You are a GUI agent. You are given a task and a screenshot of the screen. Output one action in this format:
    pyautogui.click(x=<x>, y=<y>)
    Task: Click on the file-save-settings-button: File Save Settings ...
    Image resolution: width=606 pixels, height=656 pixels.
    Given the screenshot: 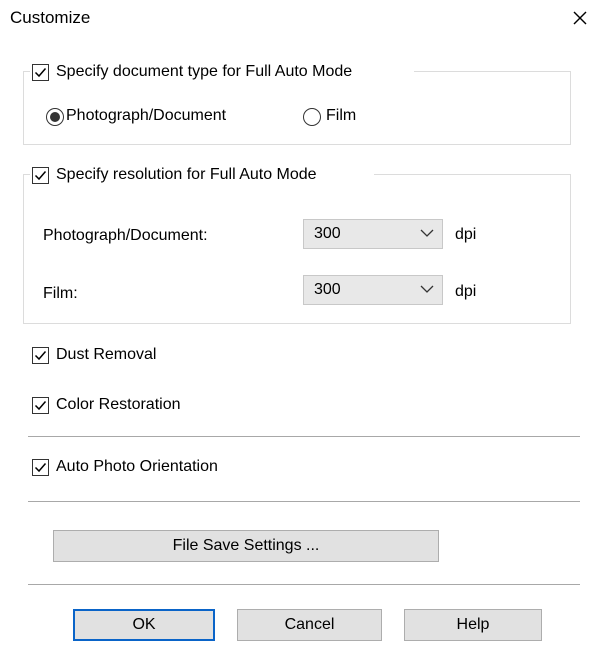 What is the action you would take?
    pyautogui.click(x=246, y=546)
    